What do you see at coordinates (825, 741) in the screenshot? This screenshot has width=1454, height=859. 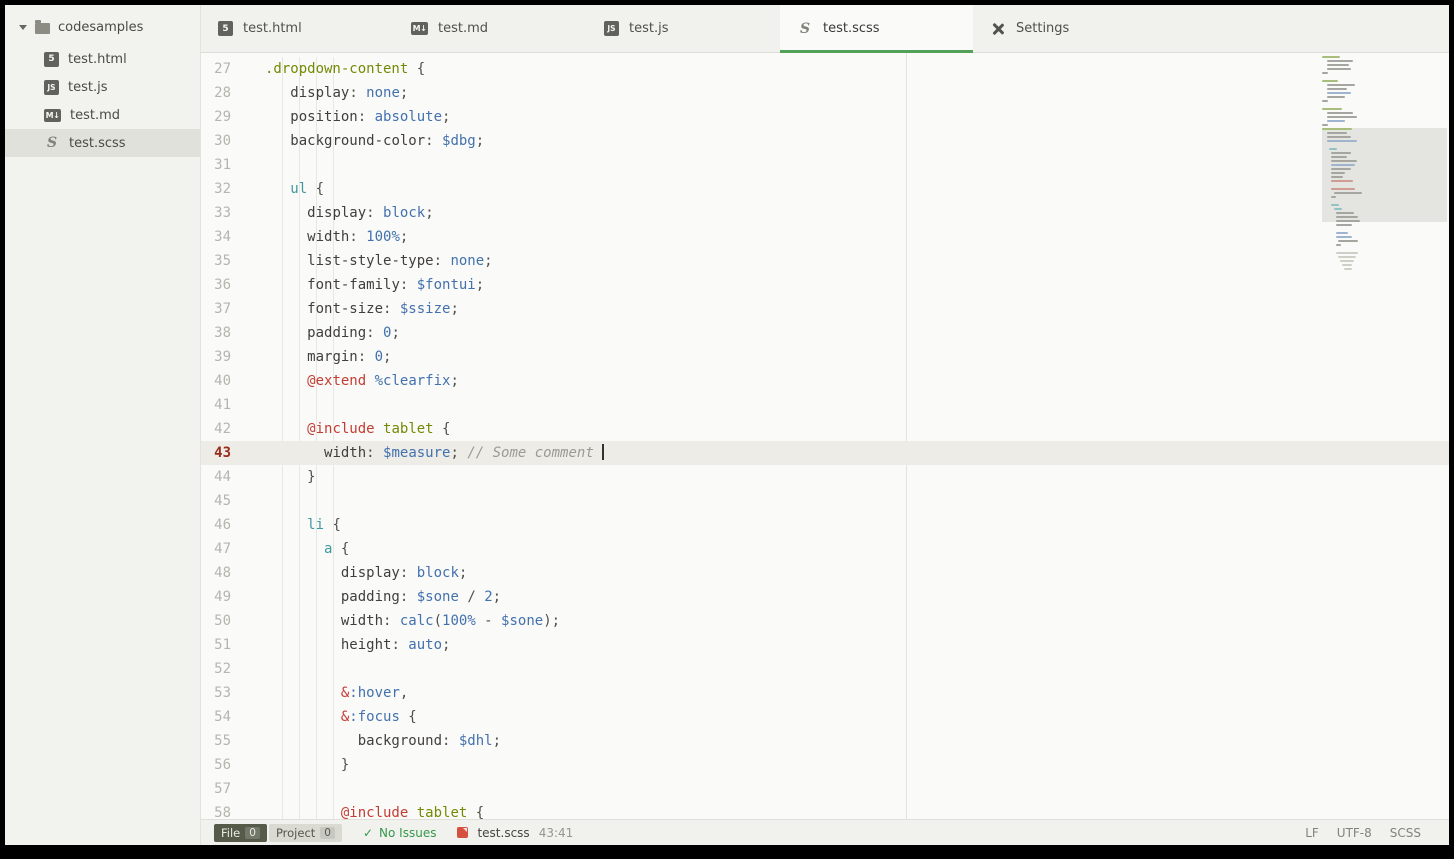 I see `code-line-55: 55 background: $dhl;` at bounding box center [825, 741].